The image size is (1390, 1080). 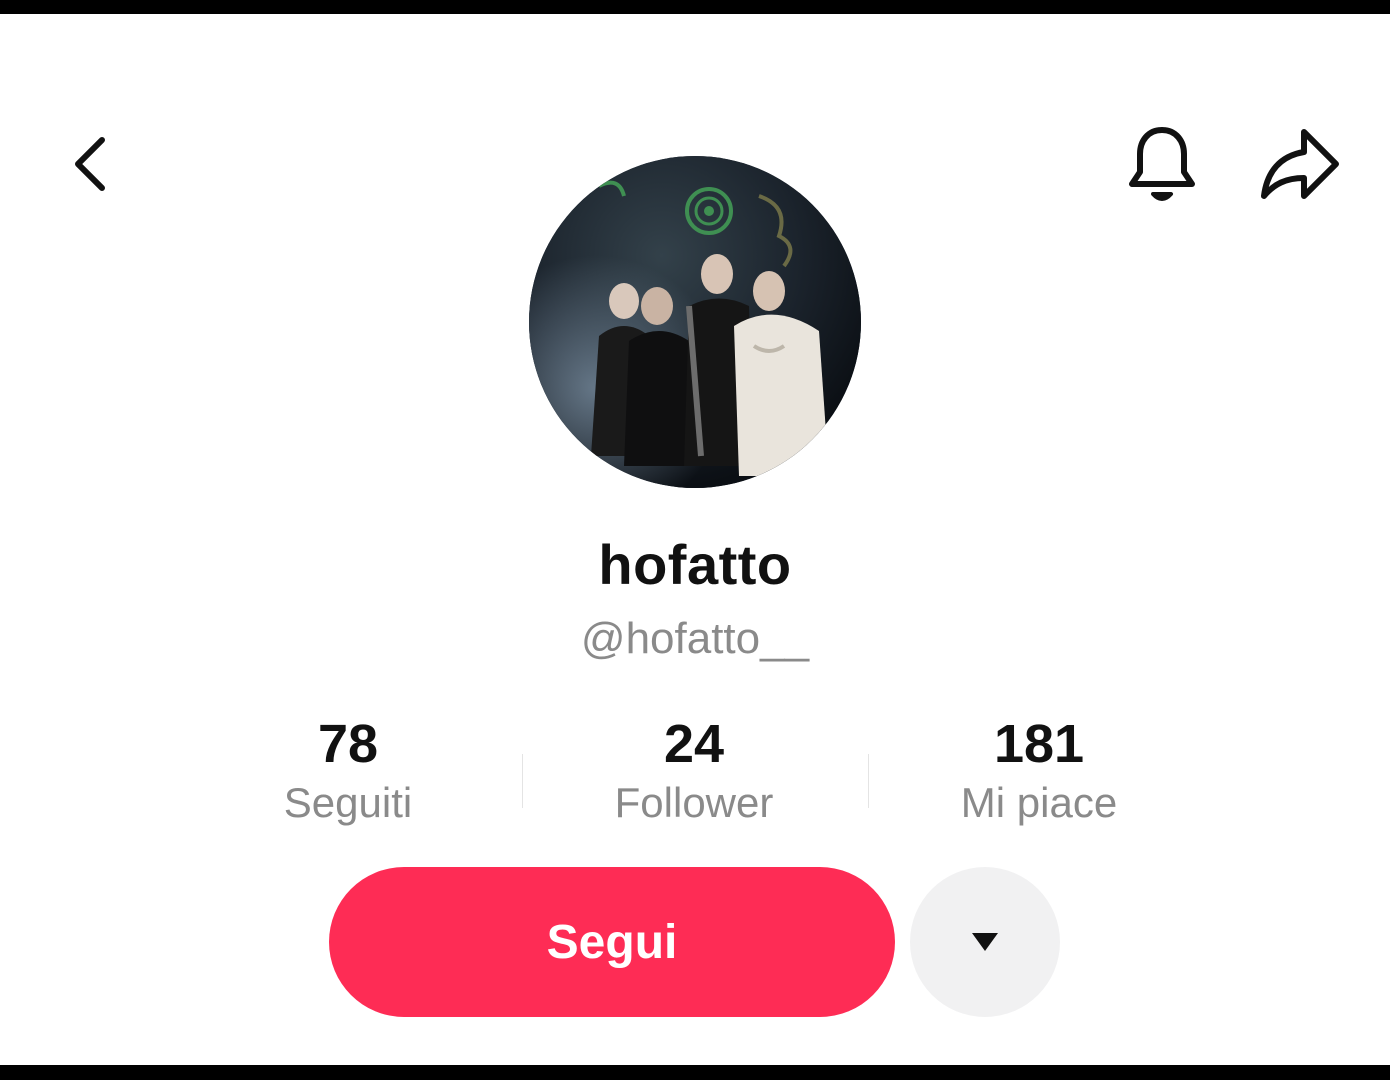 I want to click on chevron-left-icon, so click(x=90, y=164).